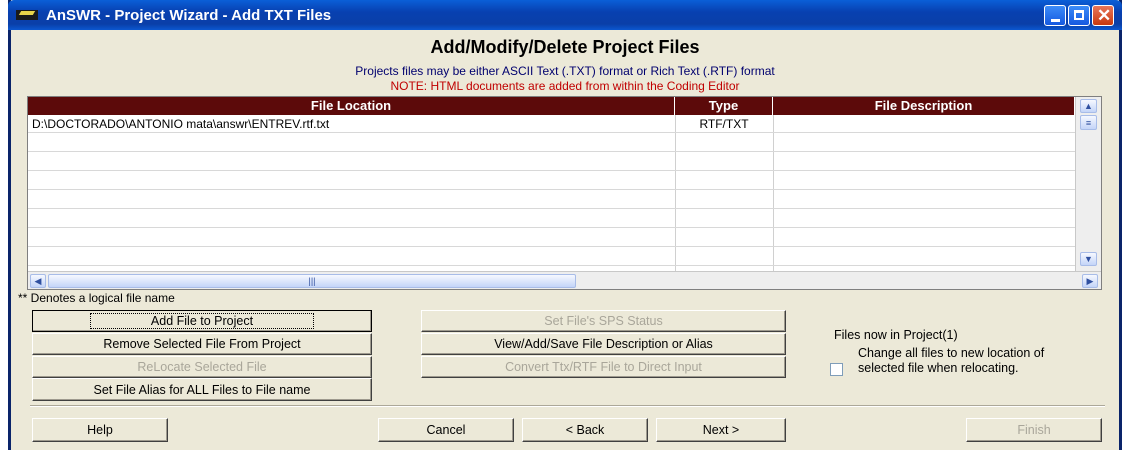 This screenshot has width=1132, height=450. Describe the element at coordinates (585, 430) in the screenshot. I see `back-button: < Back` at that location.